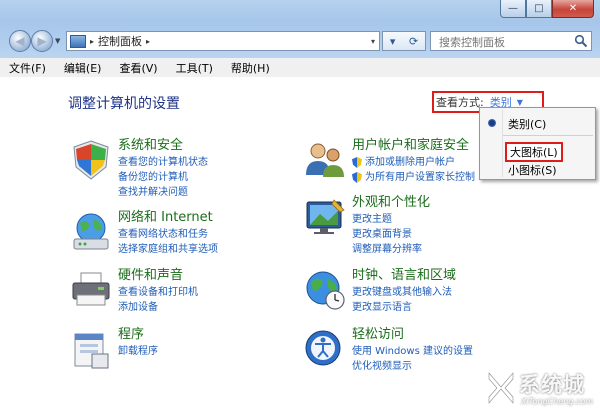  Describe the element at coordinates (404, 41) in the screenshot. I see `refresh-controls: ▾ ⟳` at that location.